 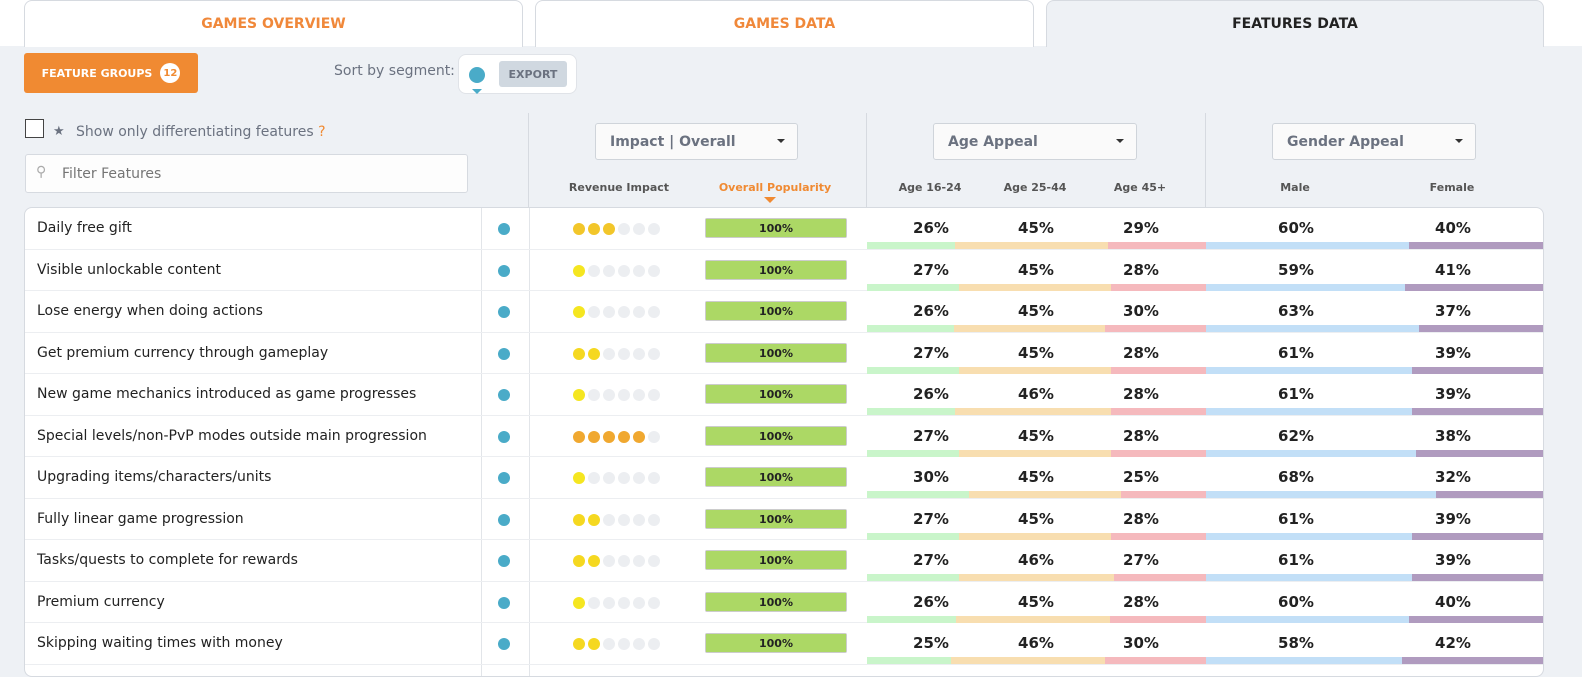 I want to click on col-male: Male, so click(x=1295, y=187).